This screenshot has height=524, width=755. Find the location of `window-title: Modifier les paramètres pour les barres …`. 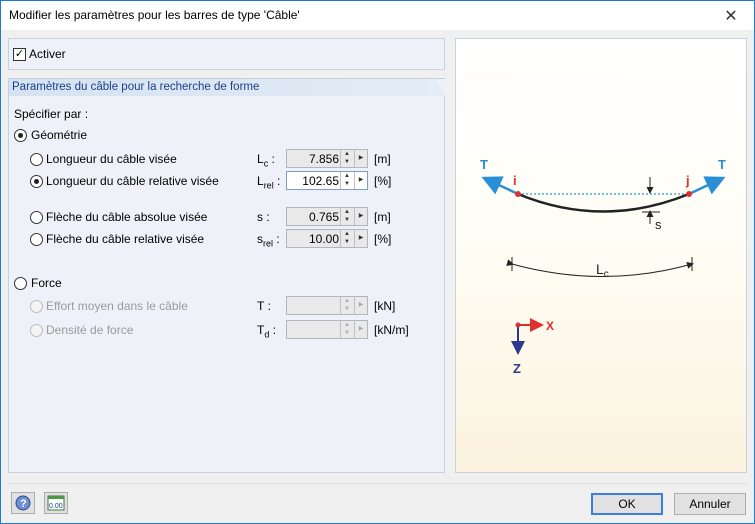

window-title: Modifier les paramètres pour les barres … is located at coordinates (154, 15).